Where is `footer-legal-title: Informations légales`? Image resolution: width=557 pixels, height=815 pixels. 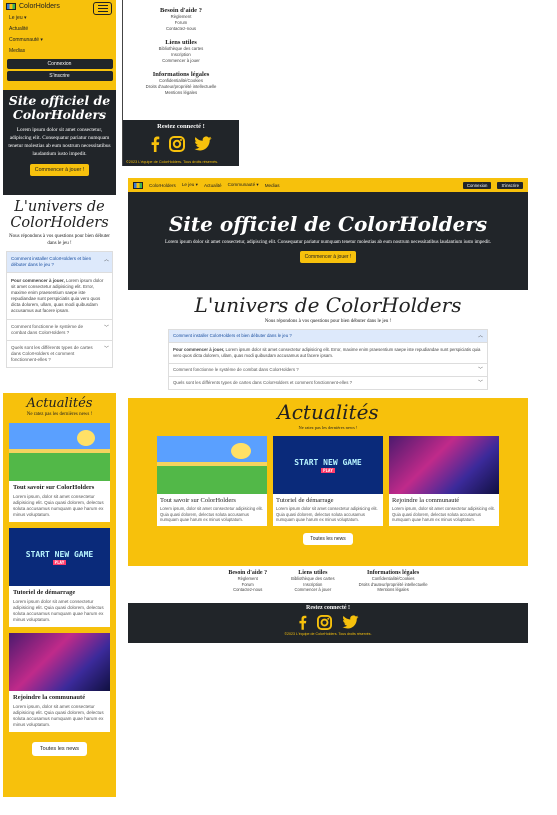 footer-legal-title: Informations légales is located at coordinates (181, 74).